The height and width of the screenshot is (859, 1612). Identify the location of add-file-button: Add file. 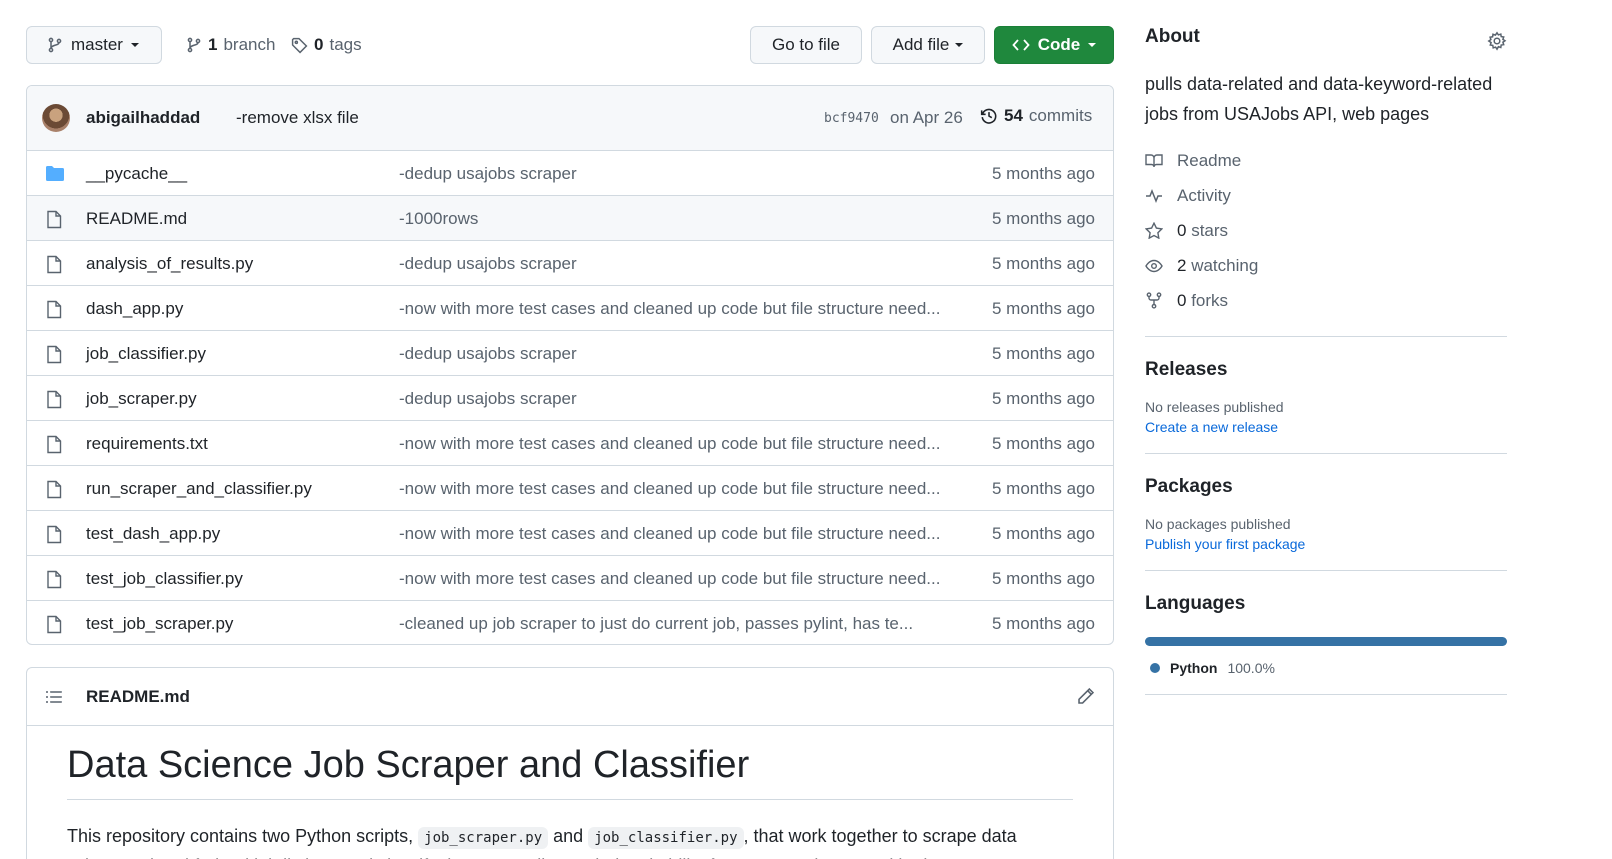
(928, 45).